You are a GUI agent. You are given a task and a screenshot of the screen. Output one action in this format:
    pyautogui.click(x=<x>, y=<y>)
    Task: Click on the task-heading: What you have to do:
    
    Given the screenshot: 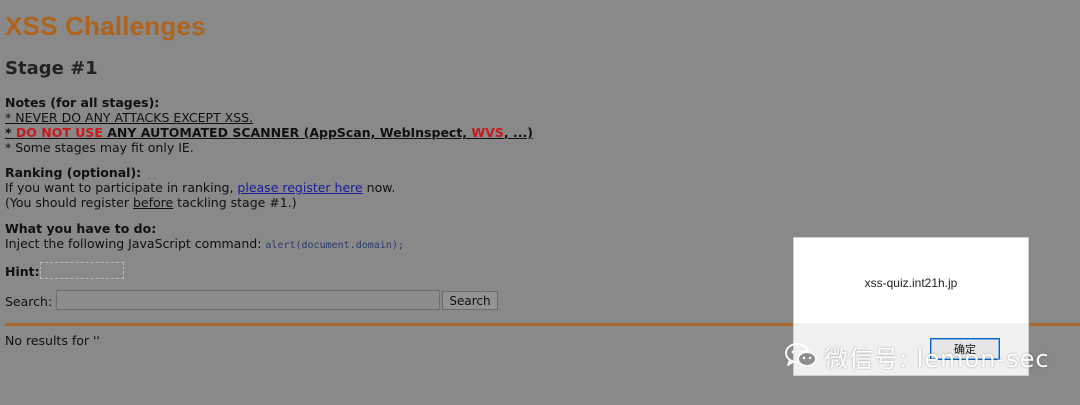 What is the action you would take?
    pyautogui.click(x=81, y=228)
    